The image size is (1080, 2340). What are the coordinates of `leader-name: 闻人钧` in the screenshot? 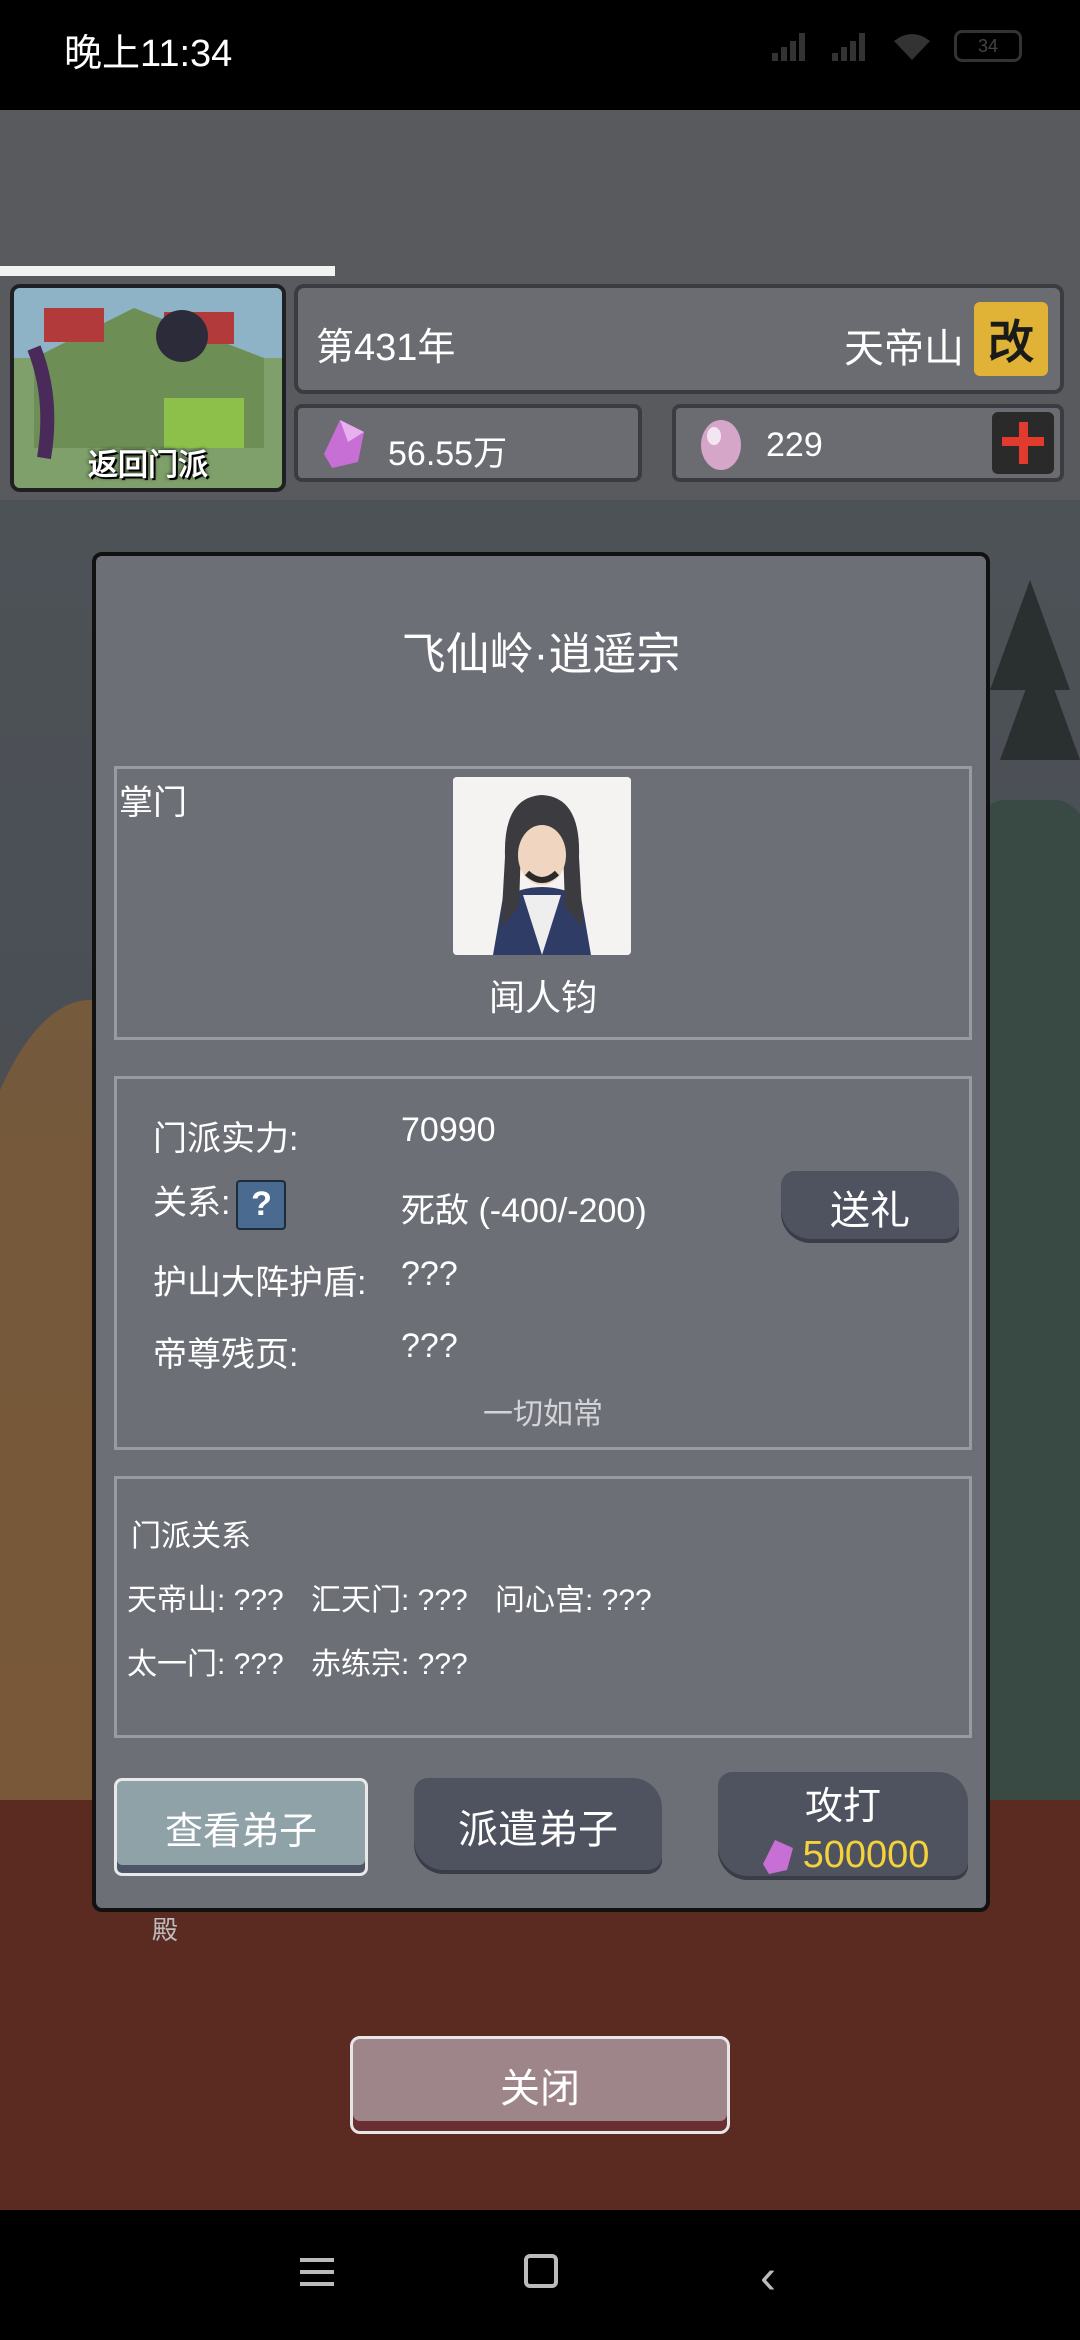 It's located at (542, 997).